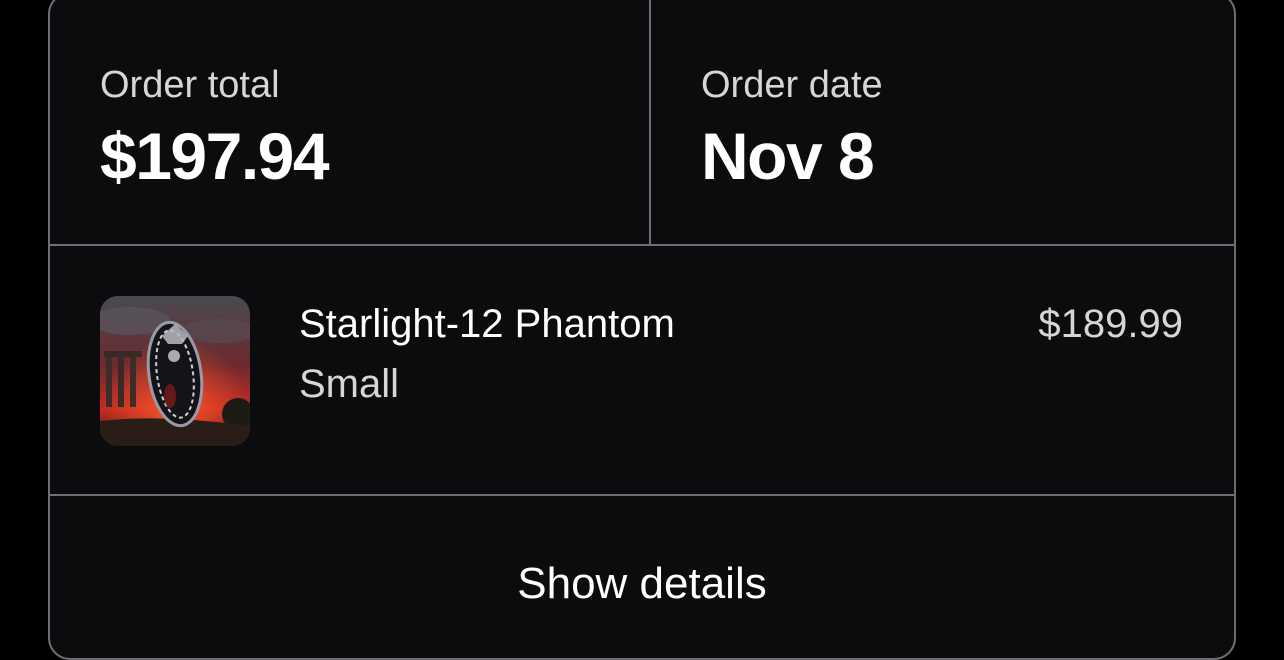 The height and width of the screenshot is (660, 1284). What do you see at coordinates (190, 85) in the screenshot?
I see `order-total-label: Order total` at bounding box center [190, 85].